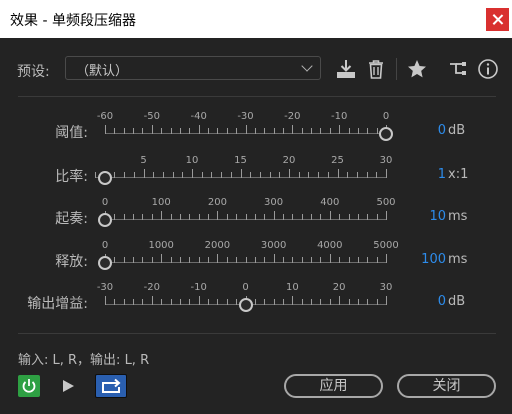 This screenshot has width=512, height=414. Describe the element at coordinates (29, 386) in the screenshot. I see `power-toggle-button` at that location.